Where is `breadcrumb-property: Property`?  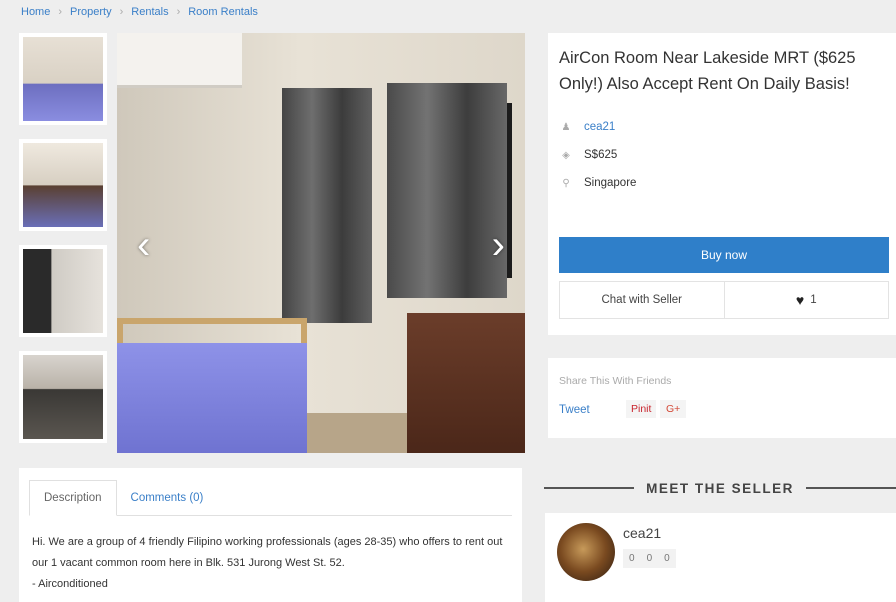 breadcrumb-property: Property is located at coordinates (91, 12).